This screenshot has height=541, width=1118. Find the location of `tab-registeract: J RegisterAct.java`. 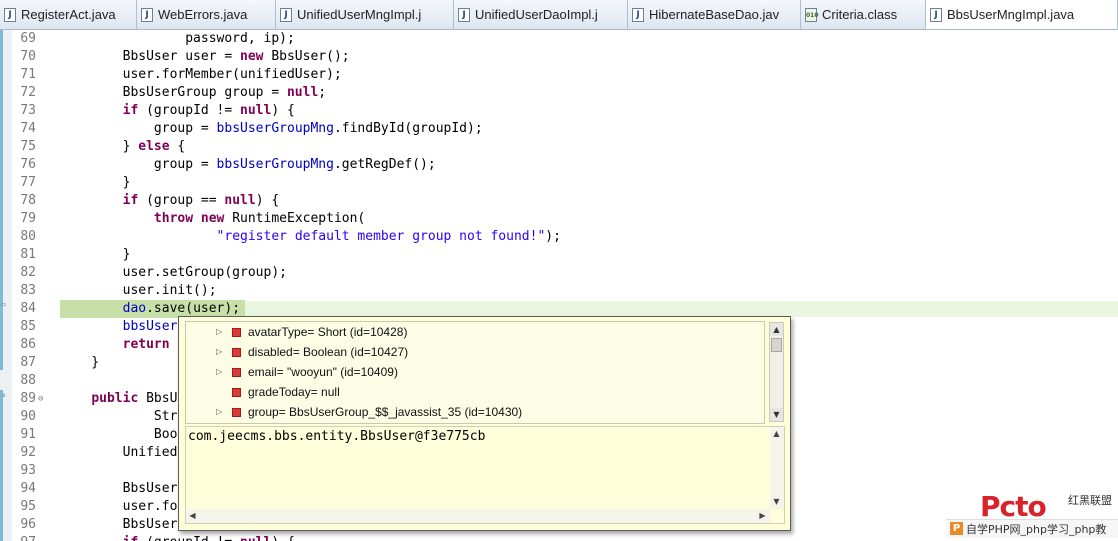

tab-registeract: J RegisterAct.java is located at coordinates (68, 14).